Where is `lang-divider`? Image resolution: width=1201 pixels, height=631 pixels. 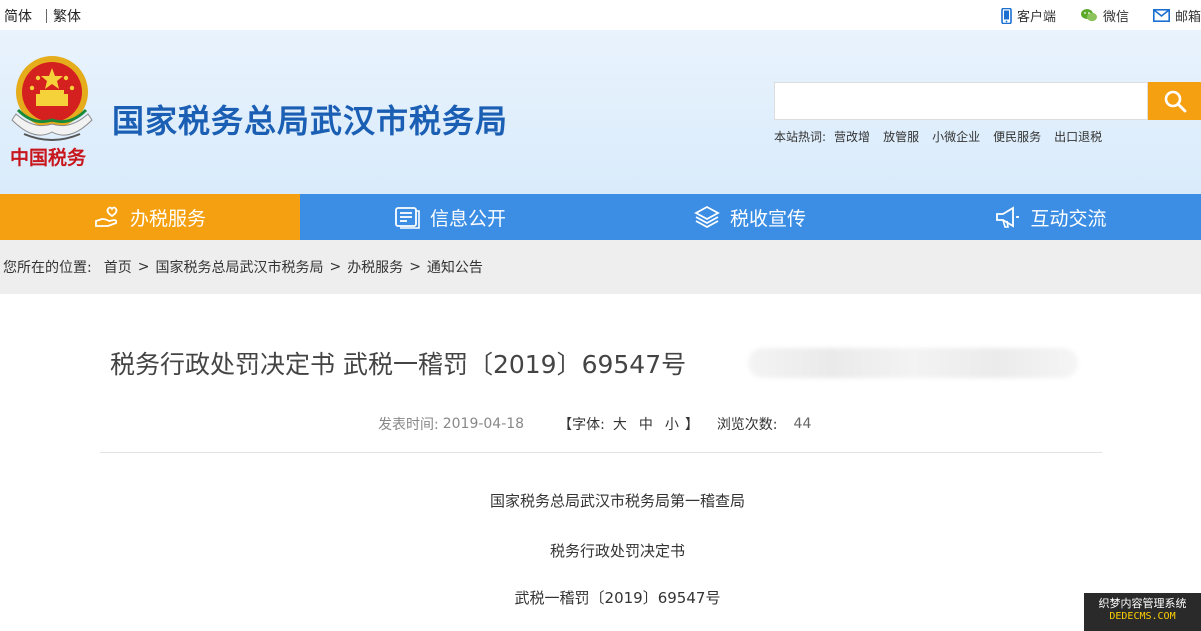
lang-divider is located at coordinates (46, 16).